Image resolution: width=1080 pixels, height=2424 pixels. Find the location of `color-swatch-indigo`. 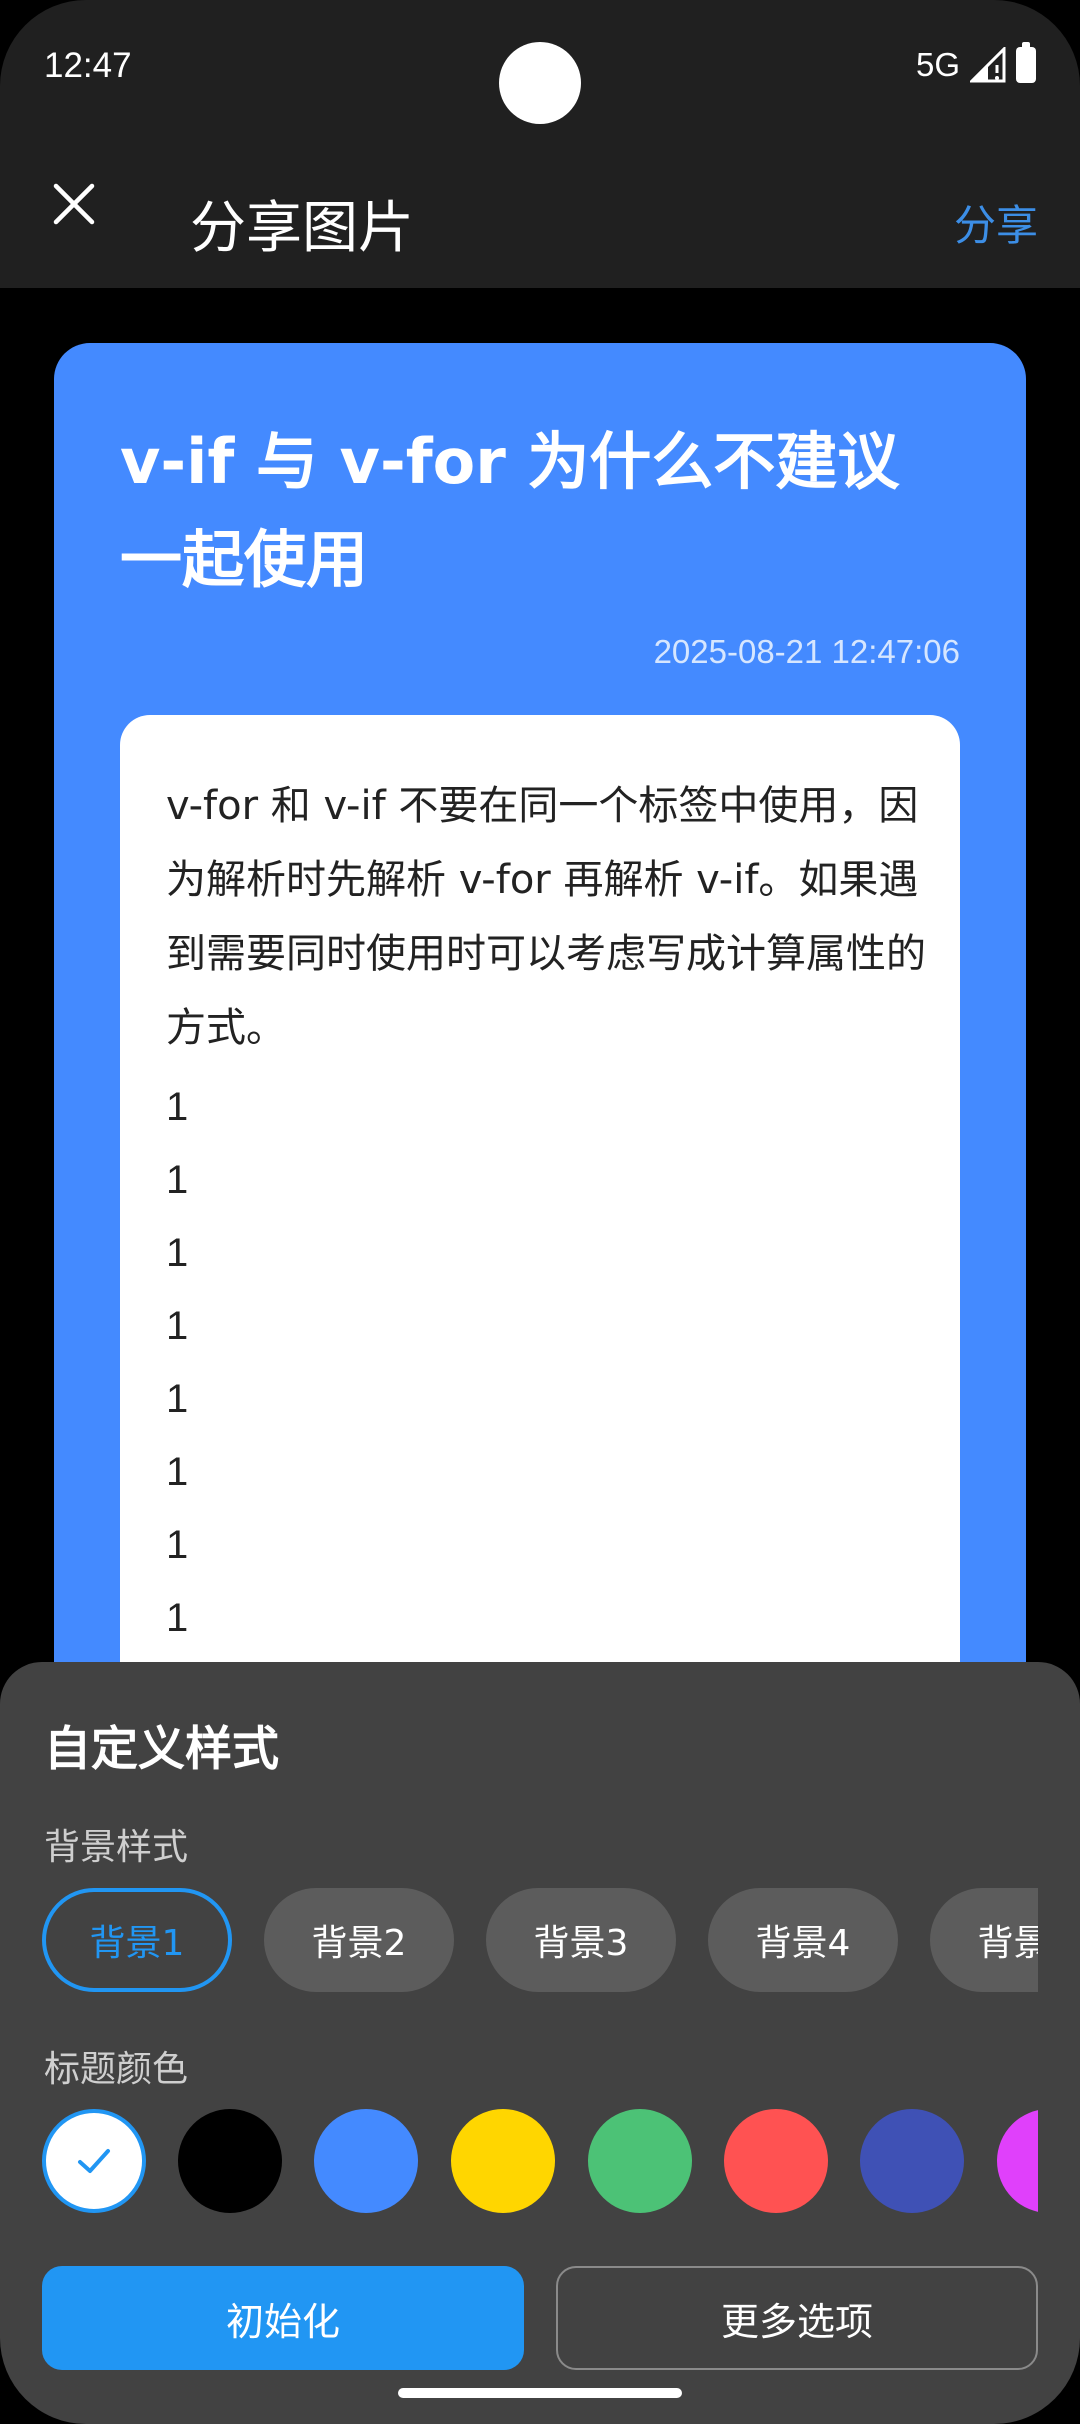

color-swatch-indigo is located at coordinates (912, 2161).